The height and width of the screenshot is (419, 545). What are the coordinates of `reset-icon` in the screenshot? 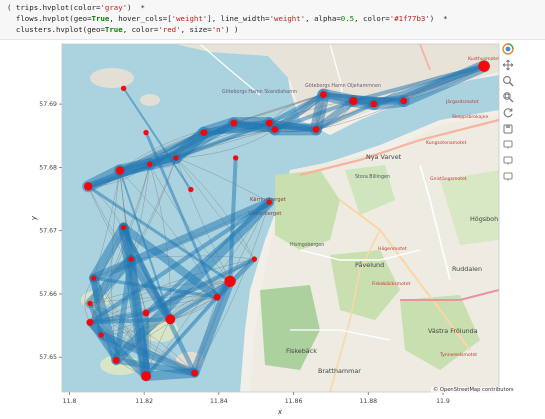 It's located at (508, 114).